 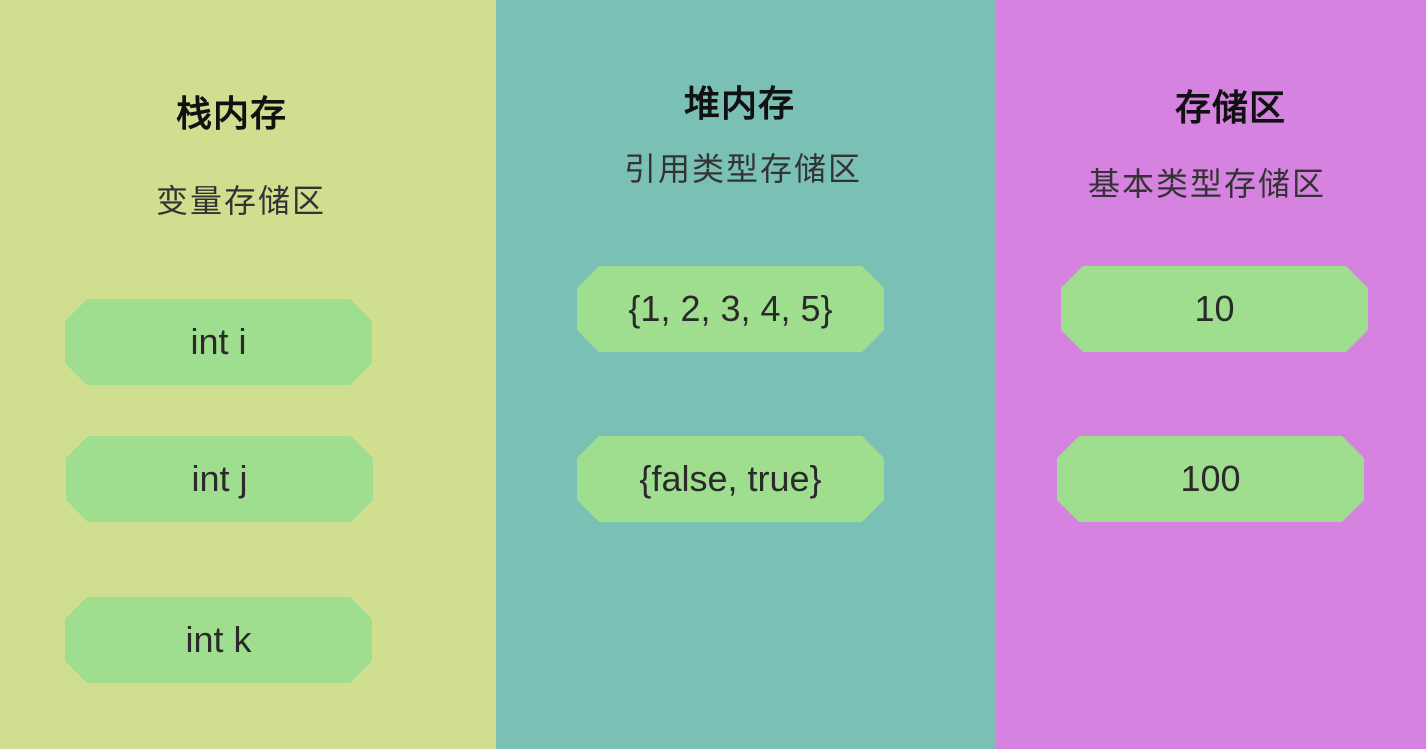 I want to click on cell-label: {1, 2, 3, 4, 5}, so click(x=730, y=308).